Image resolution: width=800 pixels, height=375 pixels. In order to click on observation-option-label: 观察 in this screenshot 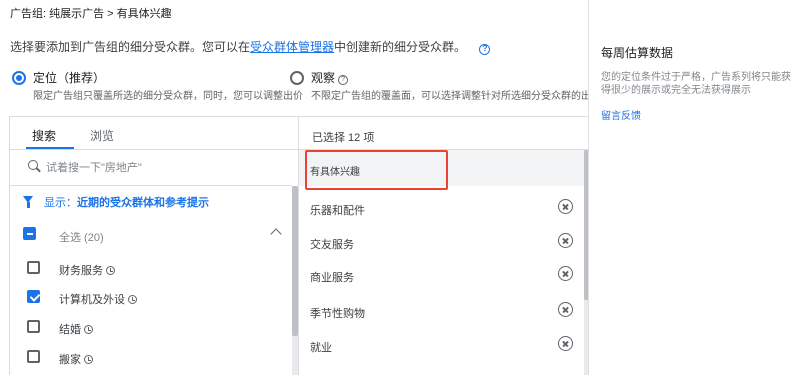, I will do `click(323, 78)`.